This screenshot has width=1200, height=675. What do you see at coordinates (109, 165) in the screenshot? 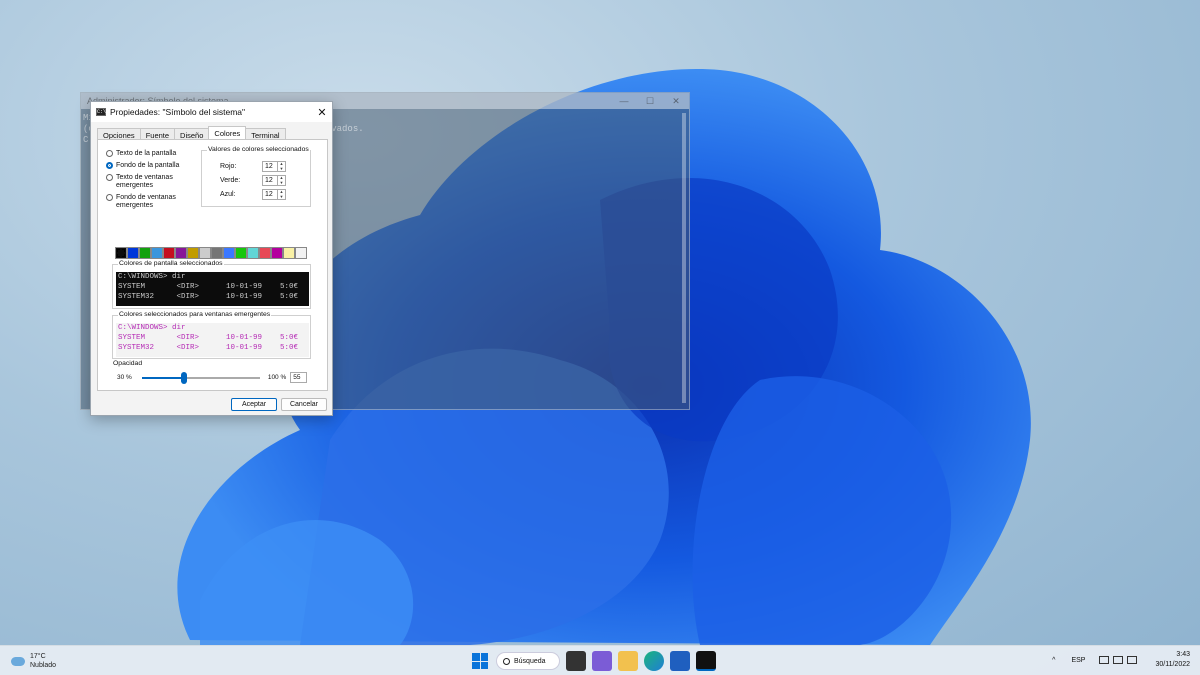
I see `radio-dot-selected` at bounding box center [109, 165].